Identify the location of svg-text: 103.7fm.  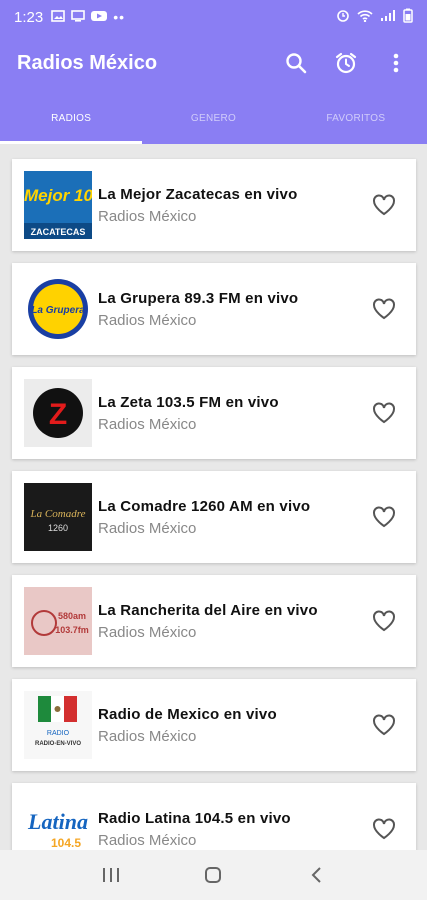
(72, 630).